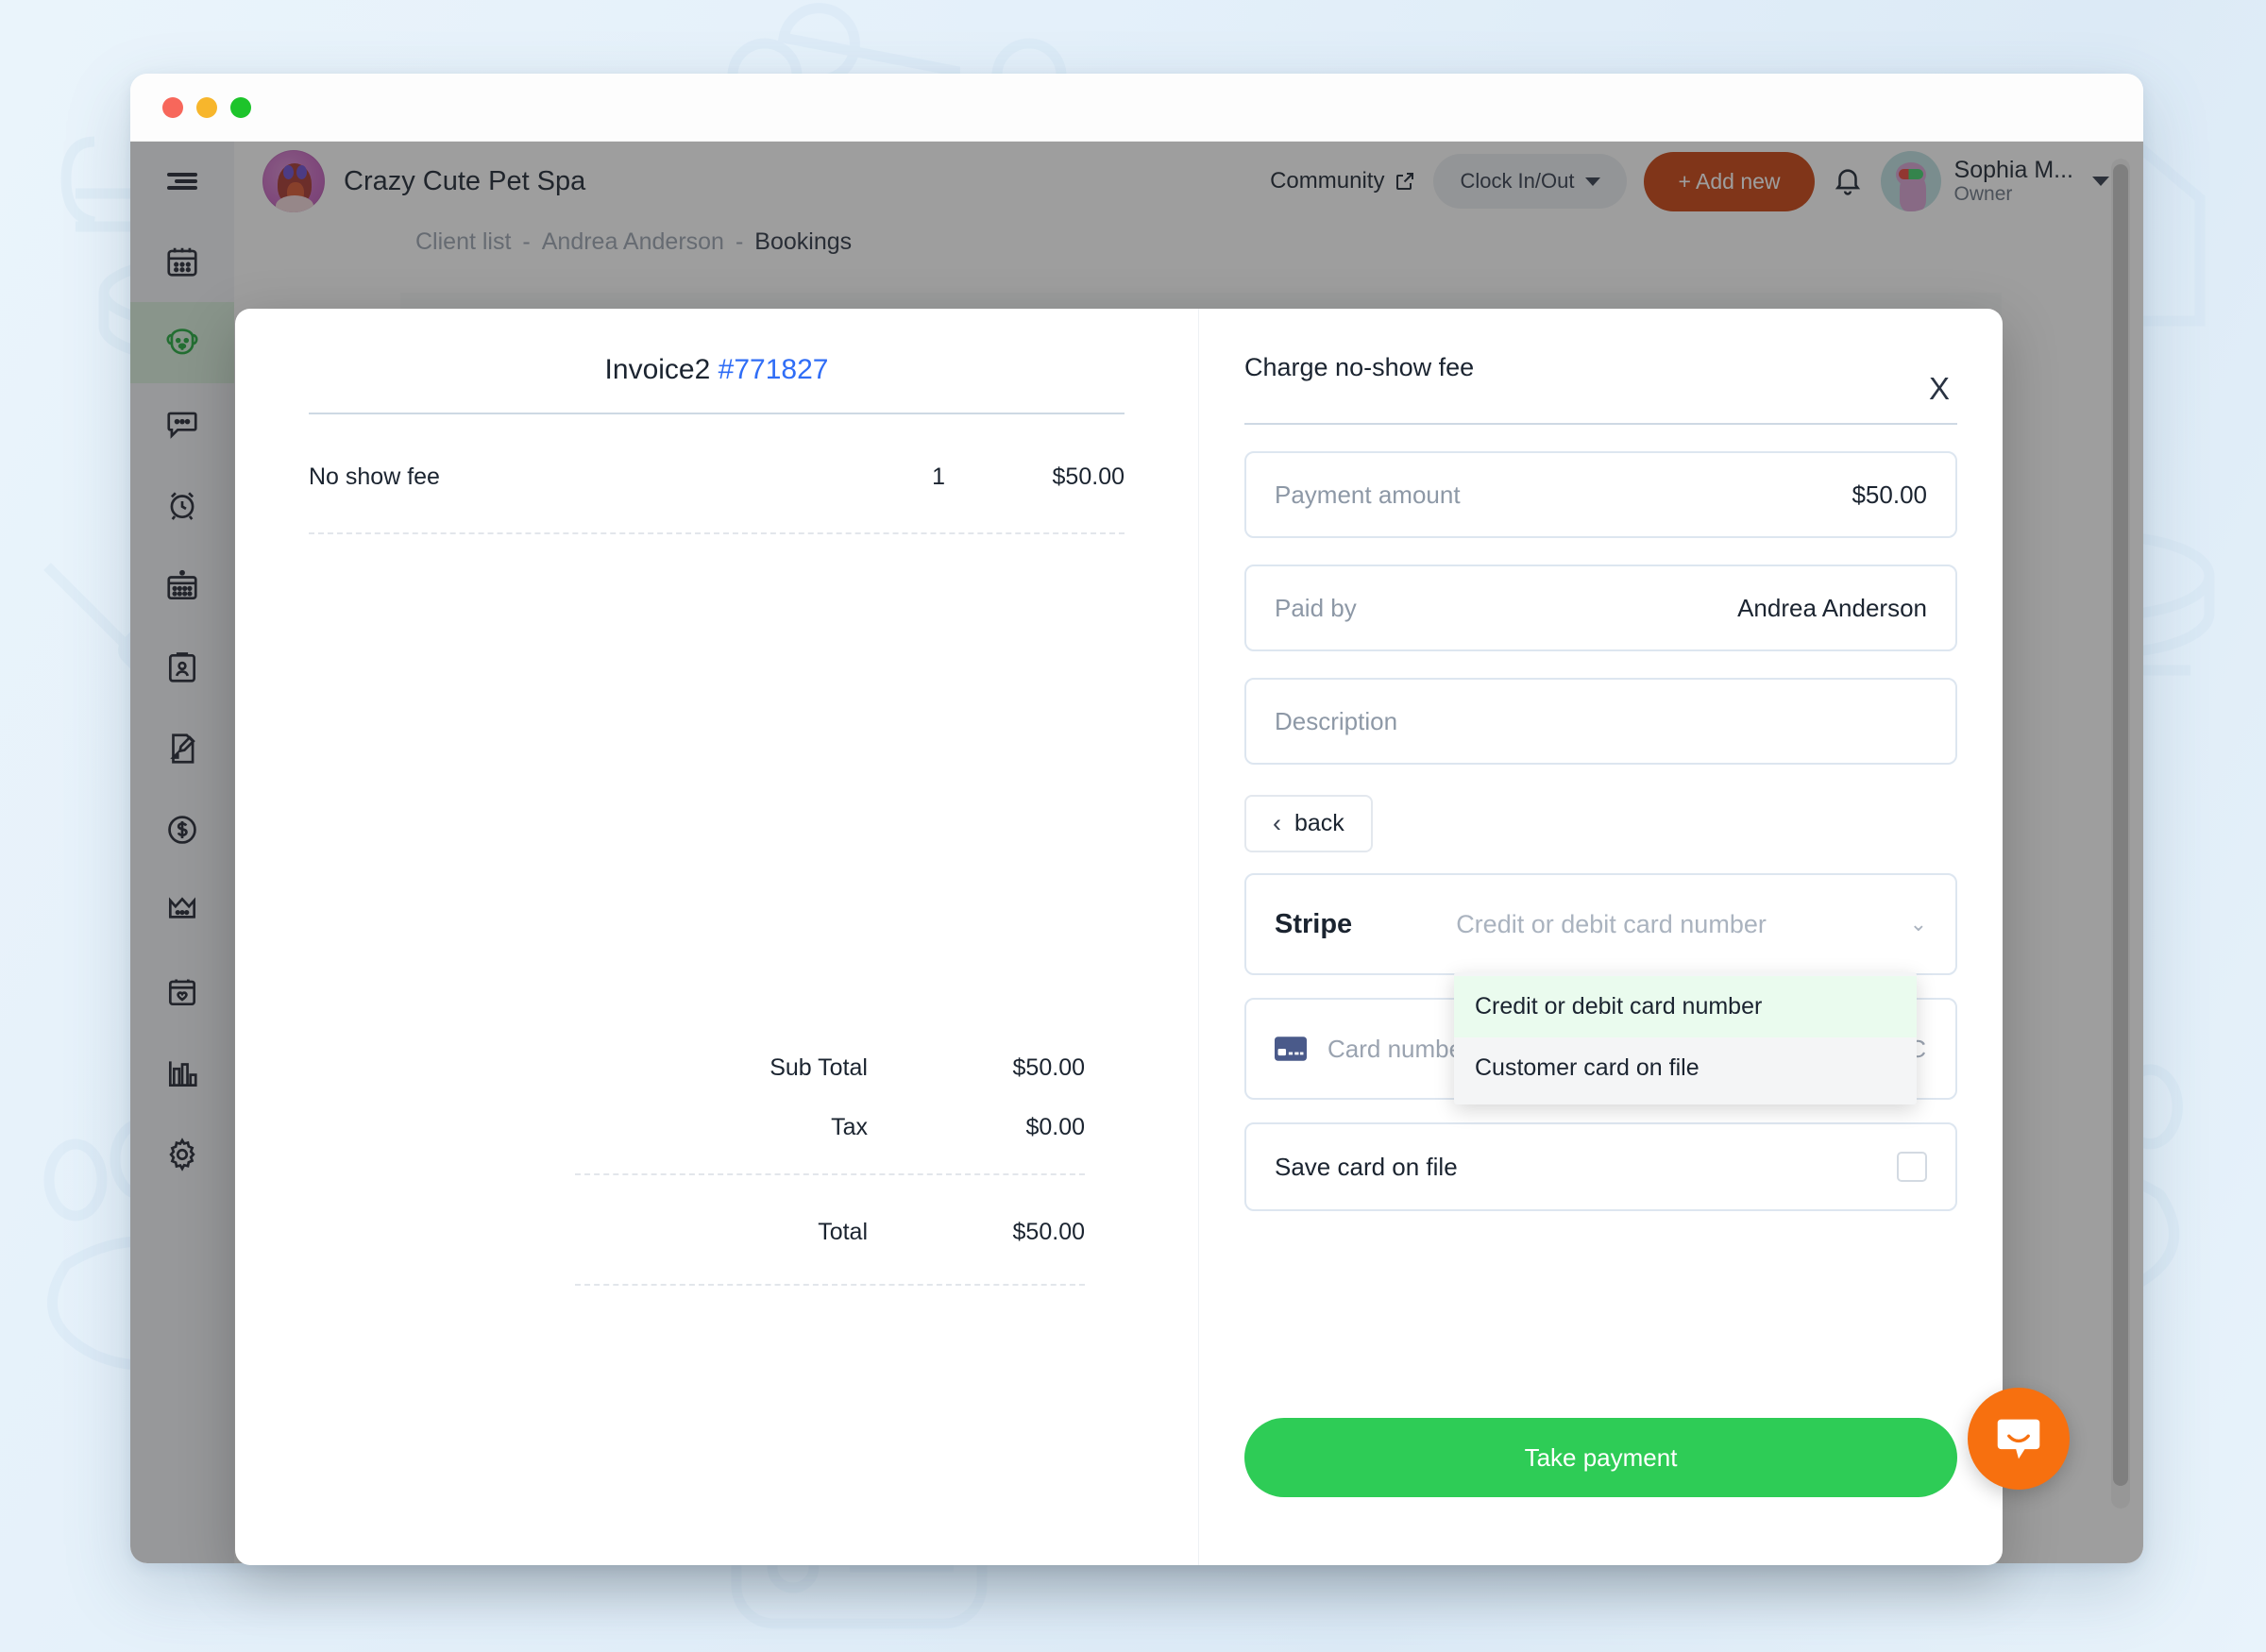  I want to click on payment-method-row: Stripe Credit or debit card number ⌄, so click(1600, 924).